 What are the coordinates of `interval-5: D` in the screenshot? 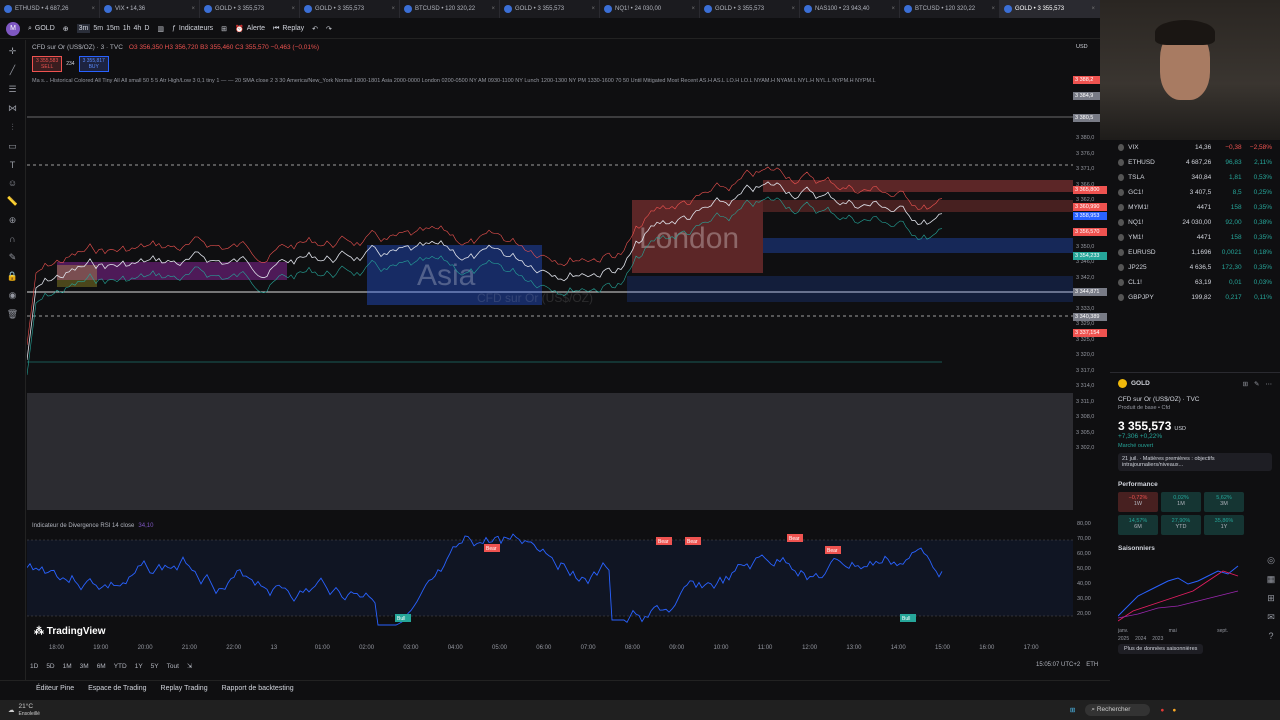 It's located at (146, 28).